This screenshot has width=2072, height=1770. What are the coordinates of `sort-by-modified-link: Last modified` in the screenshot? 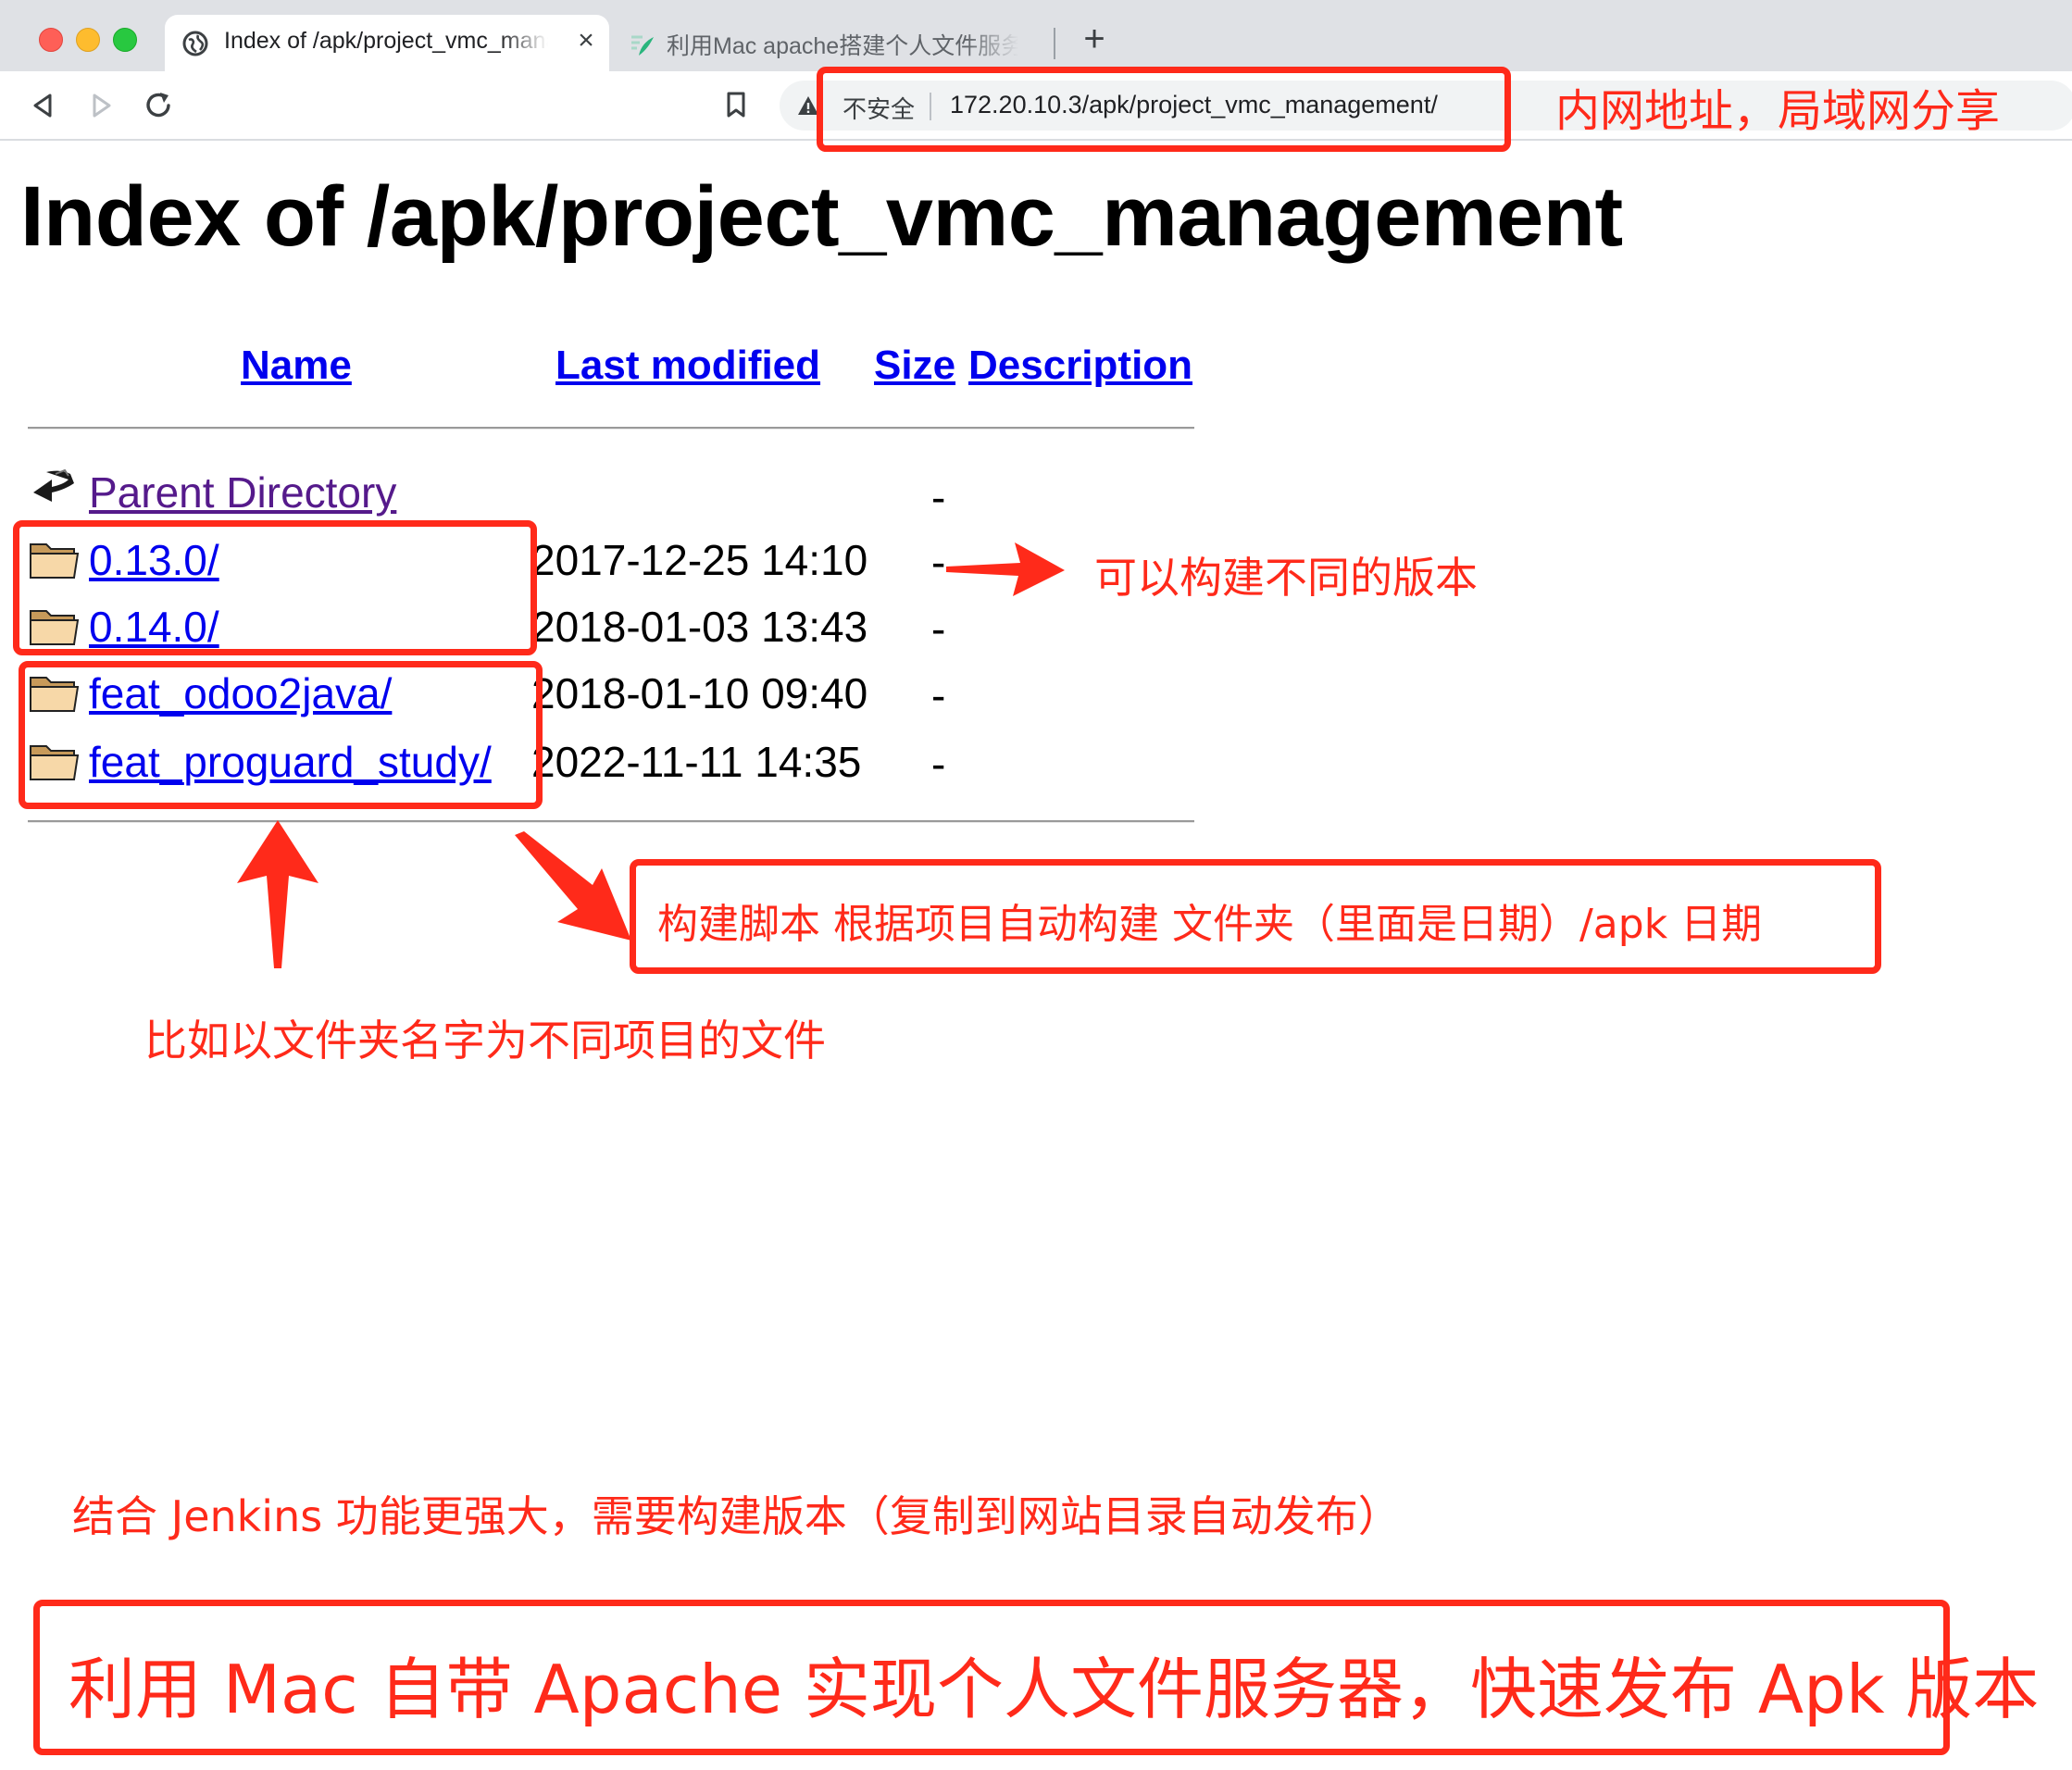 It's located at (687, 366).